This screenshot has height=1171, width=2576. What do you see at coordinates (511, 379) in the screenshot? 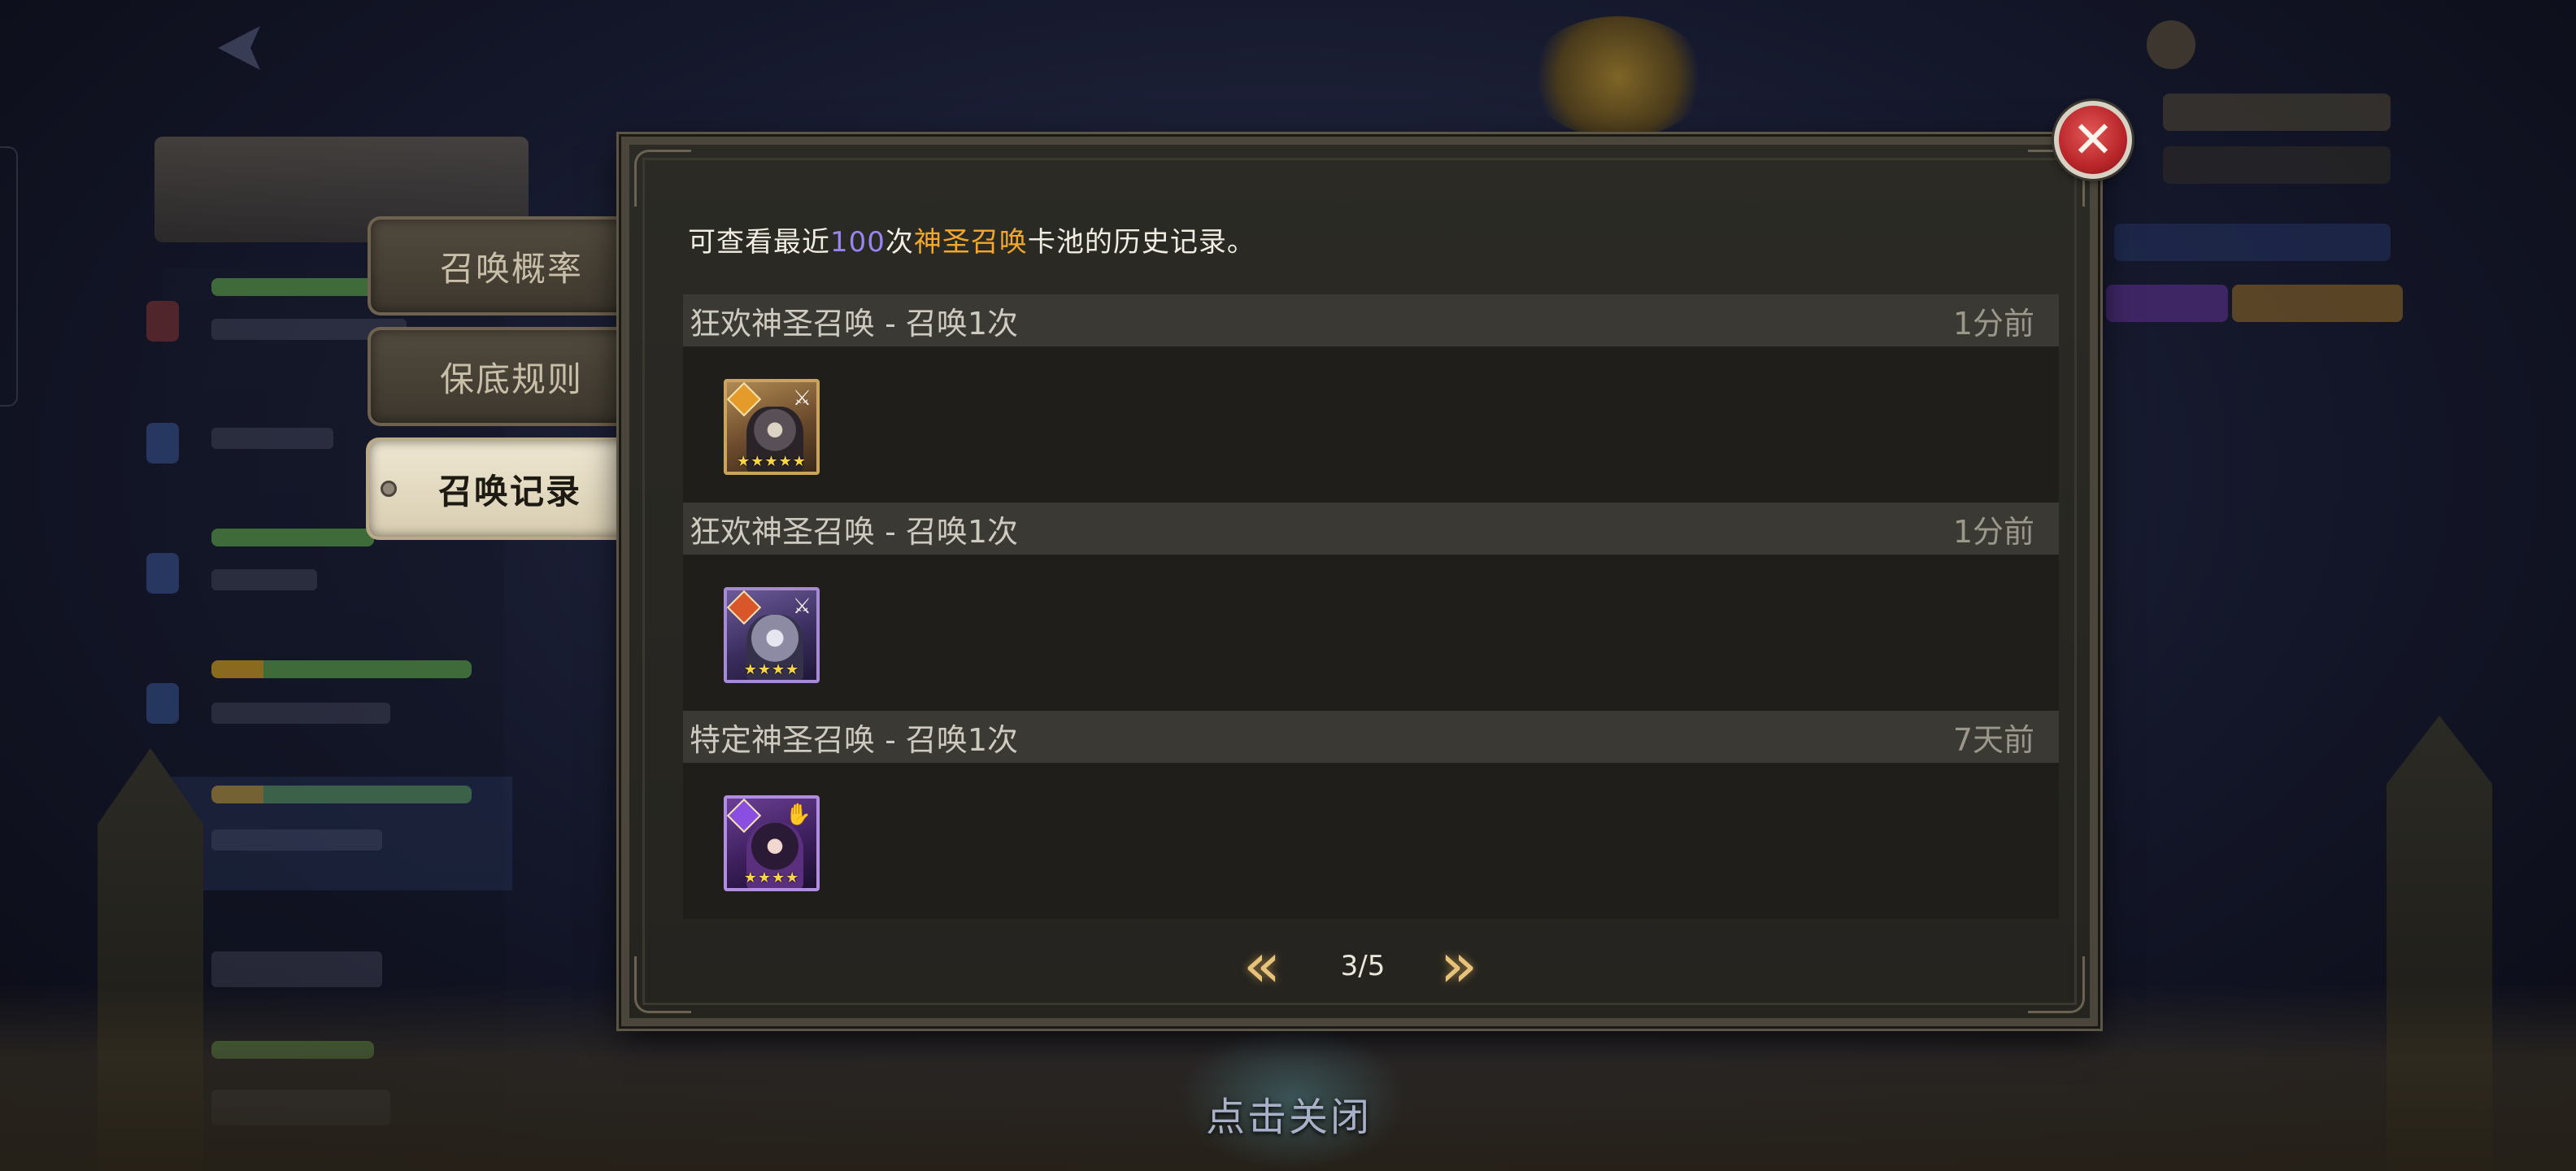
I see `tab-label: 保底规则` at bounding box center [511, 379].